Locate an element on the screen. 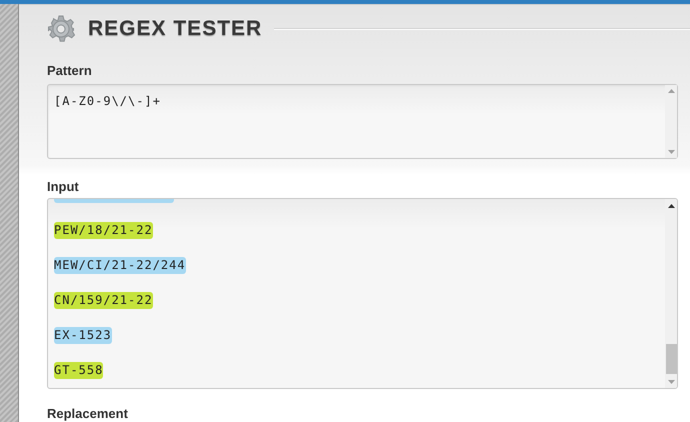 The width and height of the screenshot is (690, 422). match-highlight: GT-558 is located at coordinates (79, 370).